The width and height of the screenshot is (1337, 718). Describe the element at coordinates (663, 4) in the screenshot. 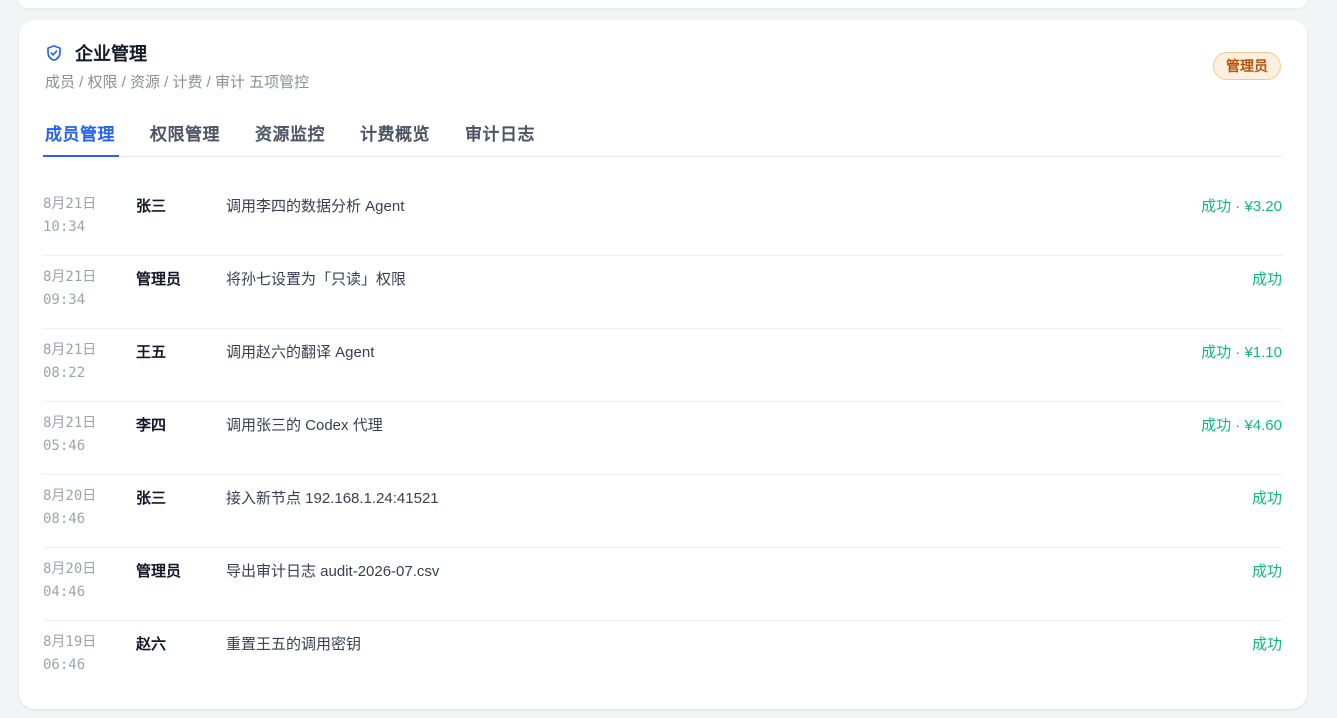

I see `previous-card-edge` at that location.